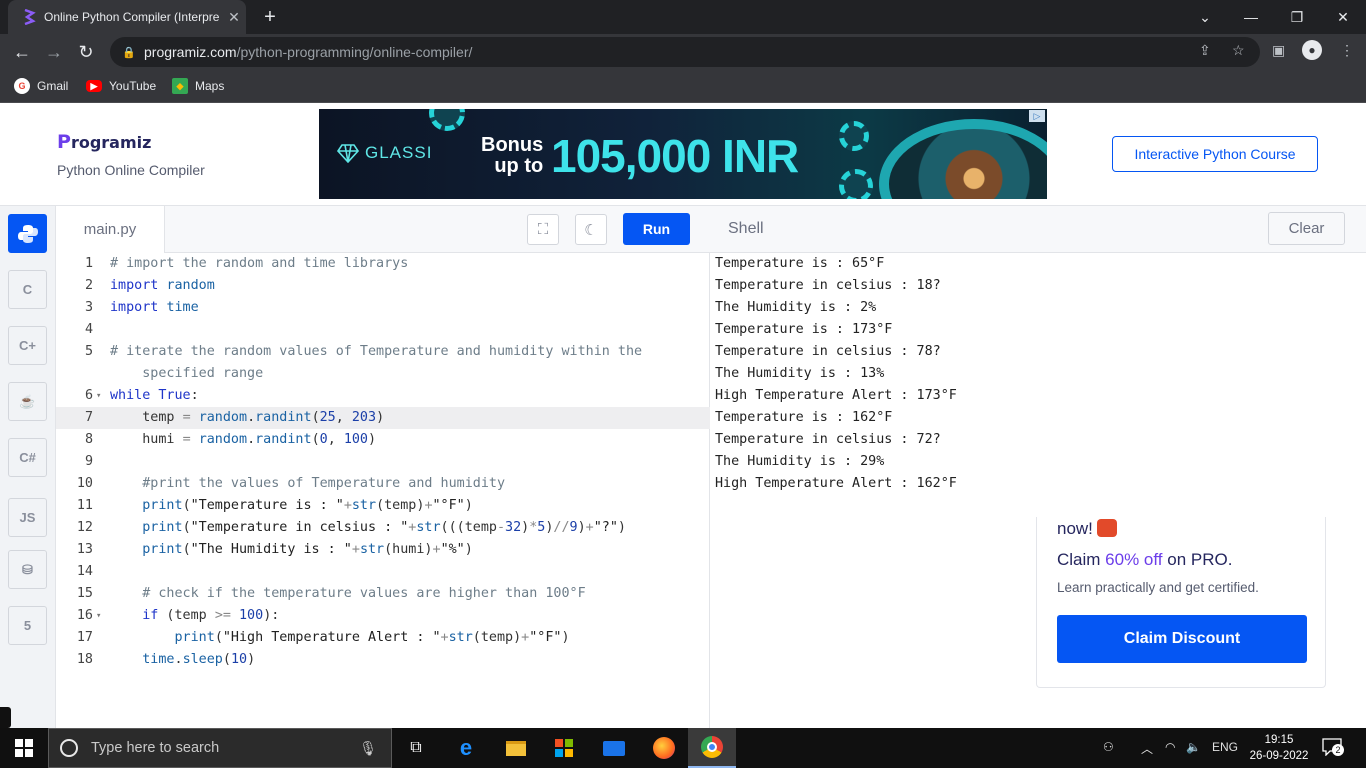 Image resolution: width=1366 pixels, height=768 pixels. What do you see at coordinates (1278, 50) in the screenshot?
I see `side-panel-icon: ▣` at bounding box center [1278, 50].